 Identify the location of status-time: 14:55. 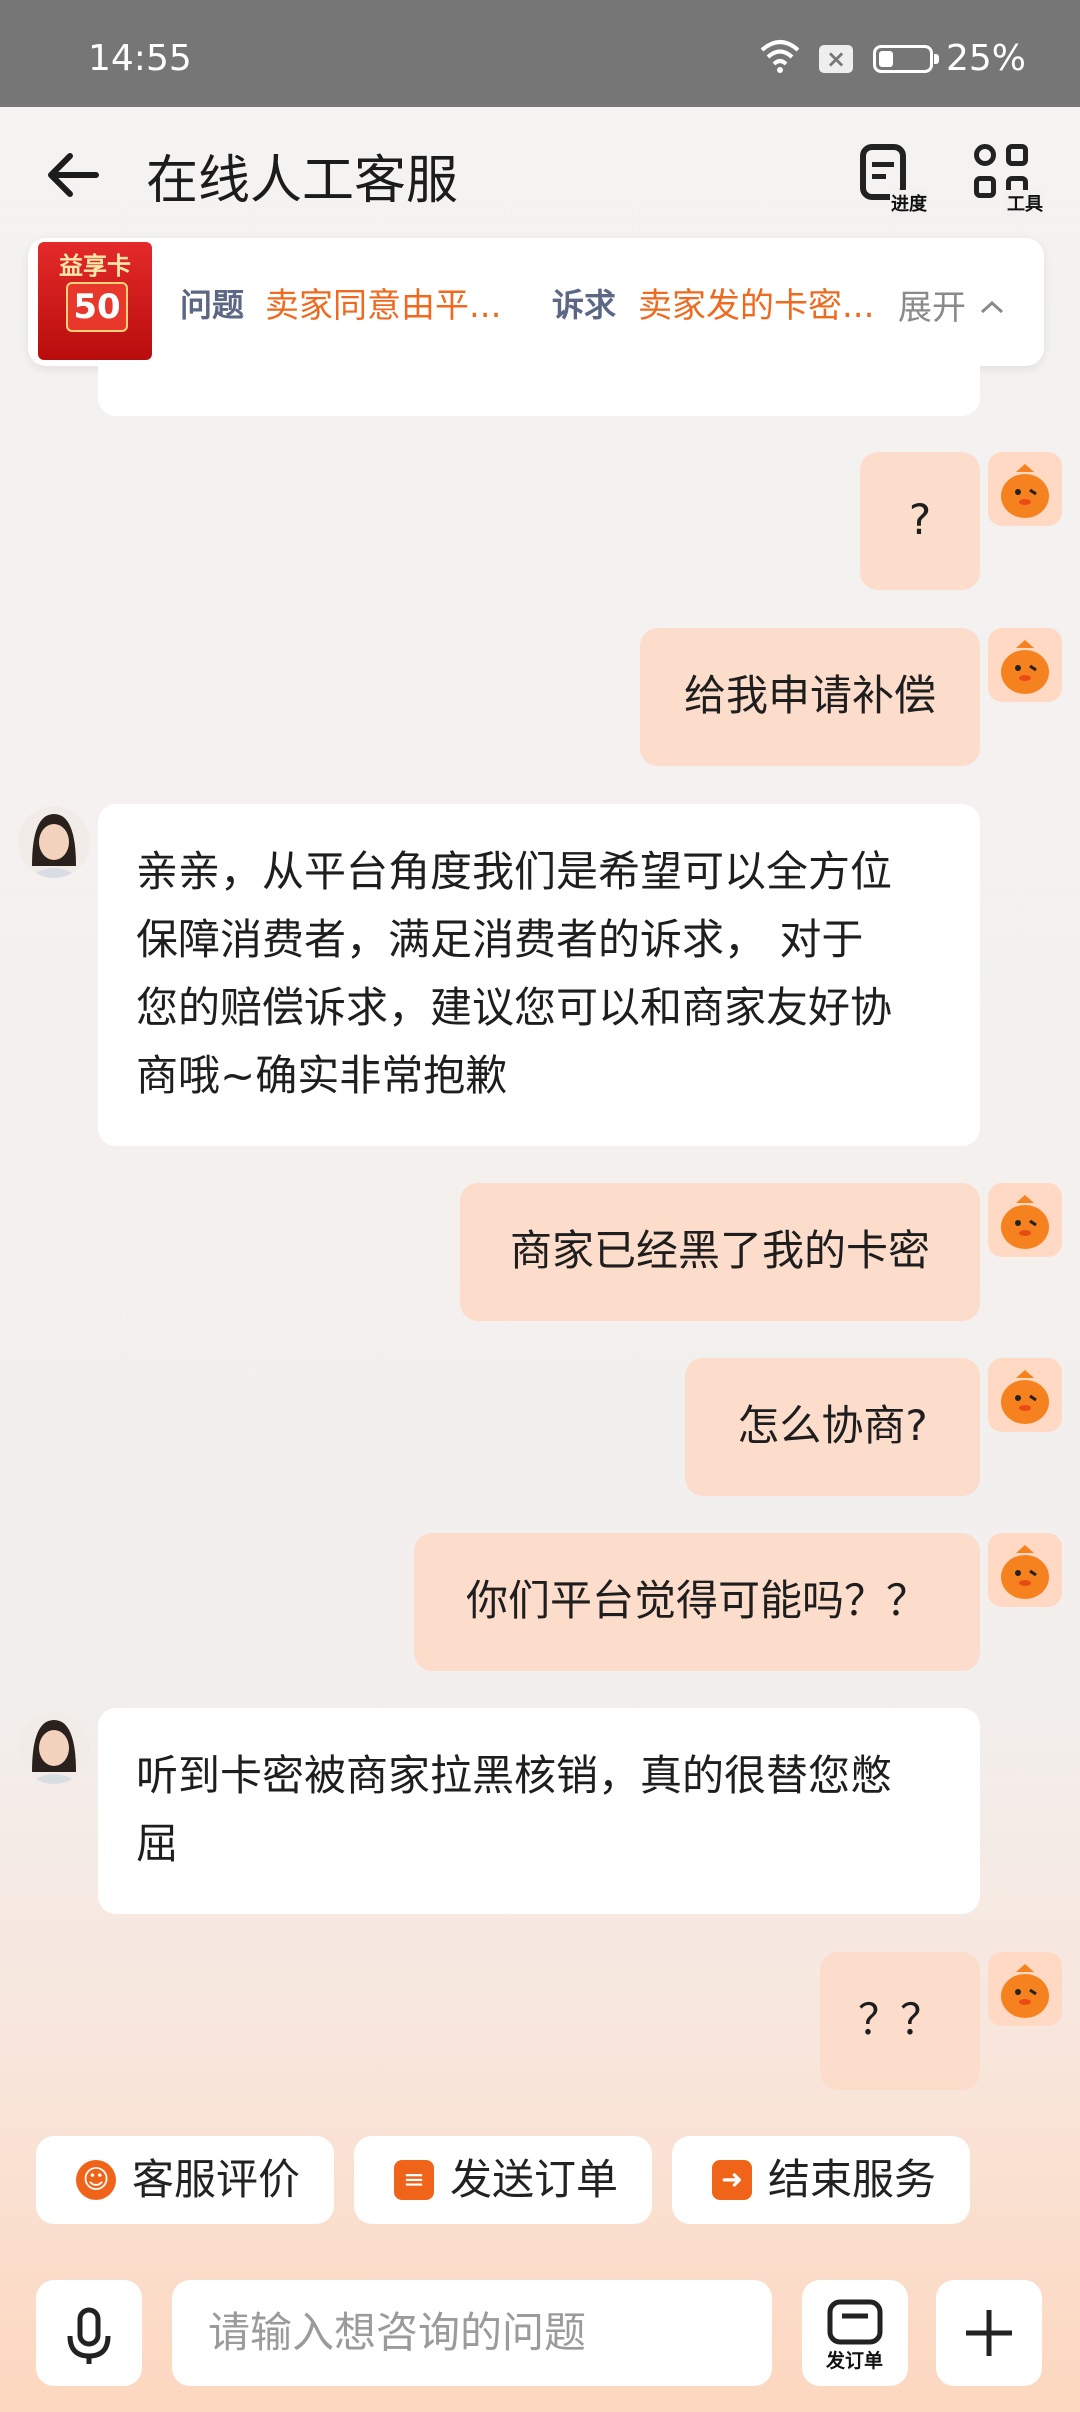
(140, 58).